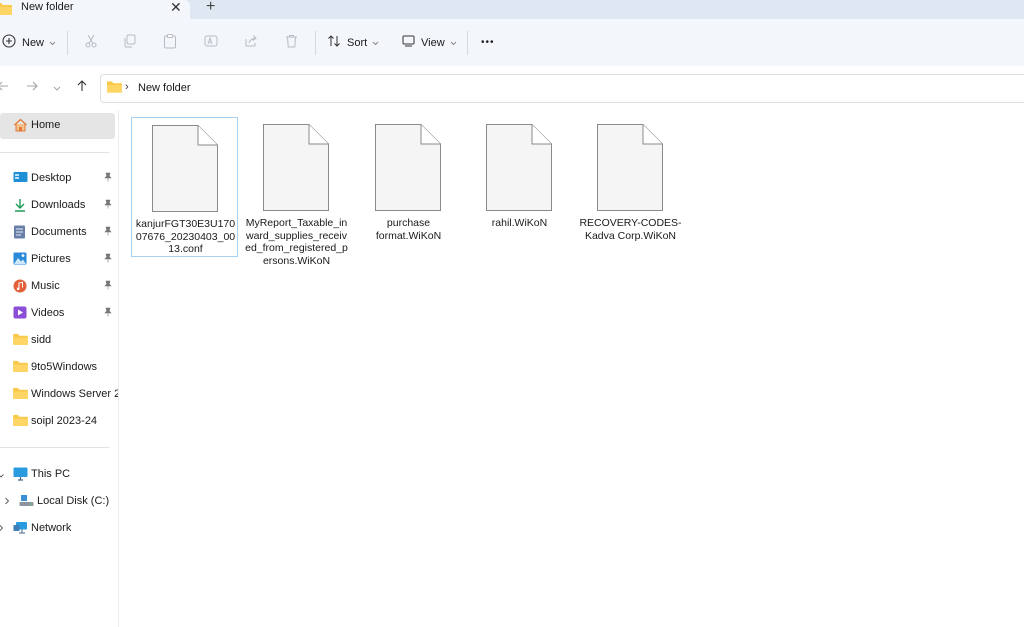 The image size is (1024, 627). I want to click on clipboard-icon, so click(170, 42).